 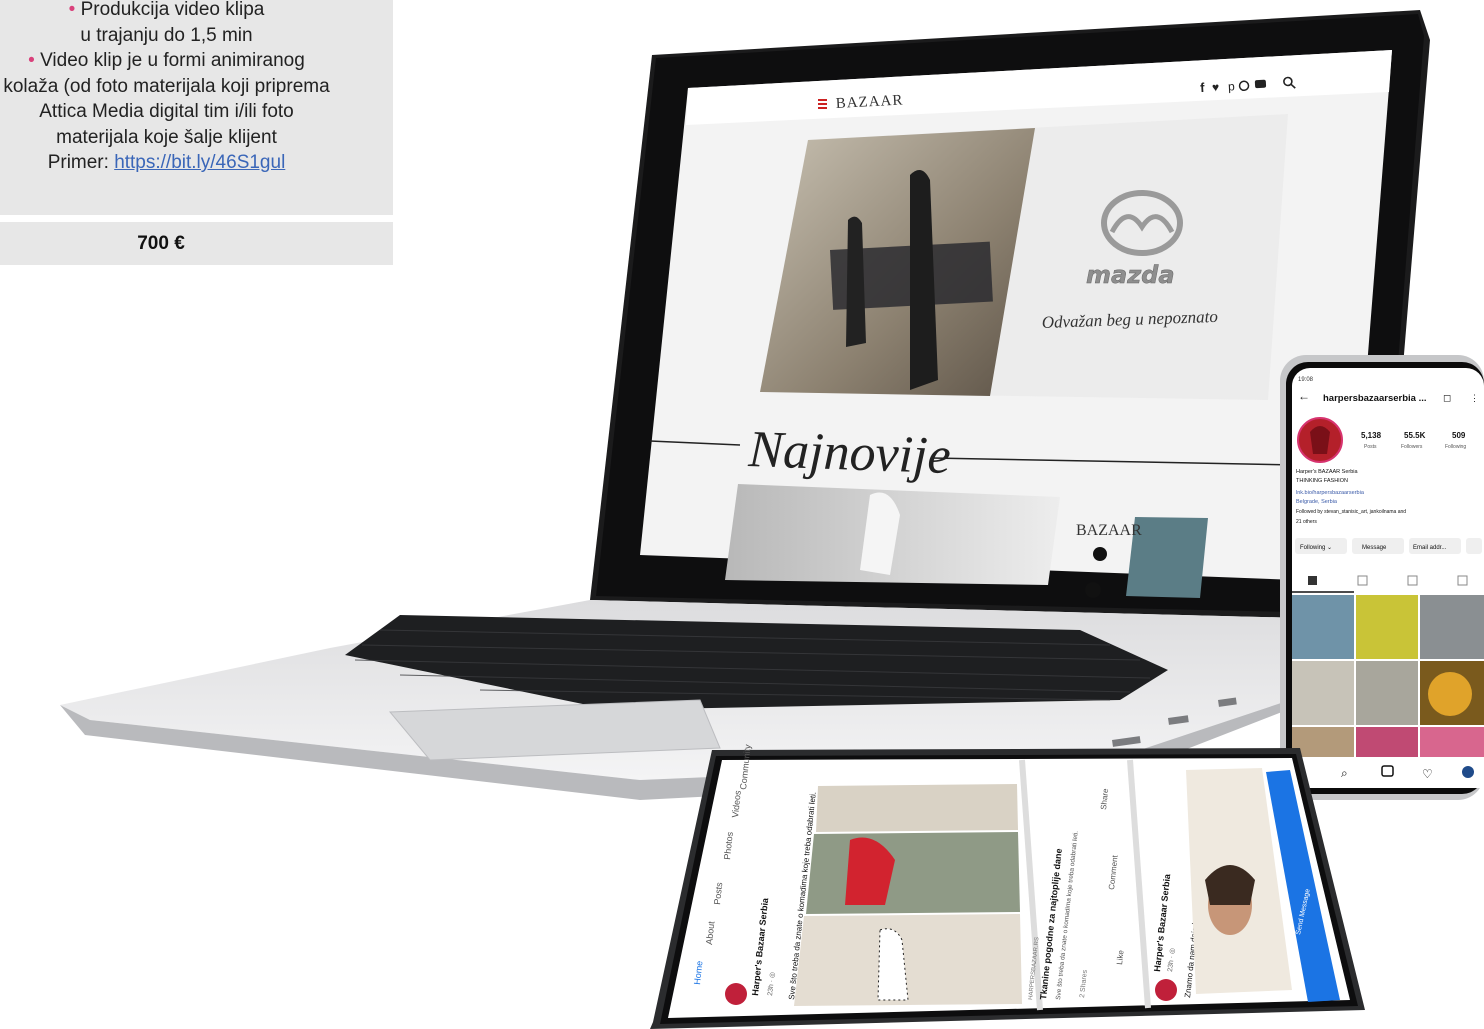 I want to click on posts-label: Posts, so click(x=1370, y=447).